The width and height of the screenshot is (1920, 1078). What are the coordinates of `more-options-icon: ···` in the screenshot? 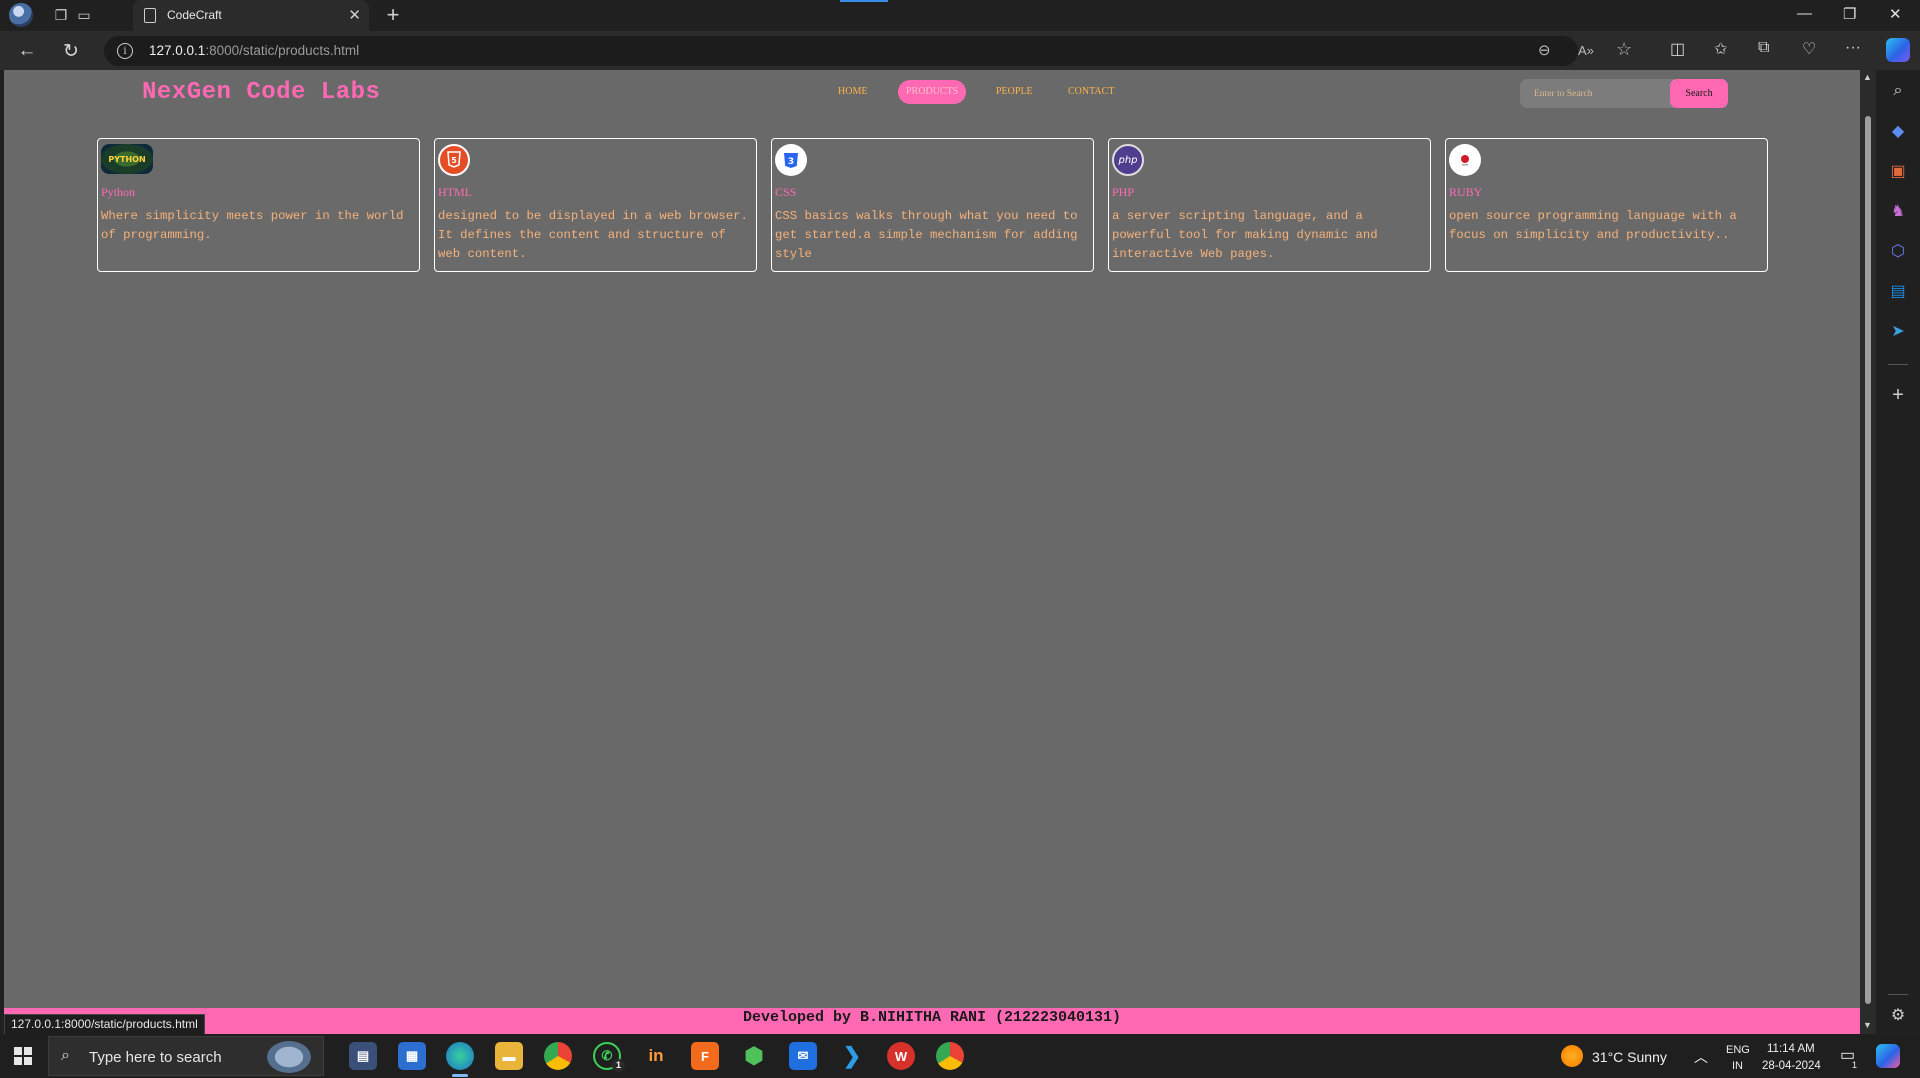 It's located at (1853, 48).